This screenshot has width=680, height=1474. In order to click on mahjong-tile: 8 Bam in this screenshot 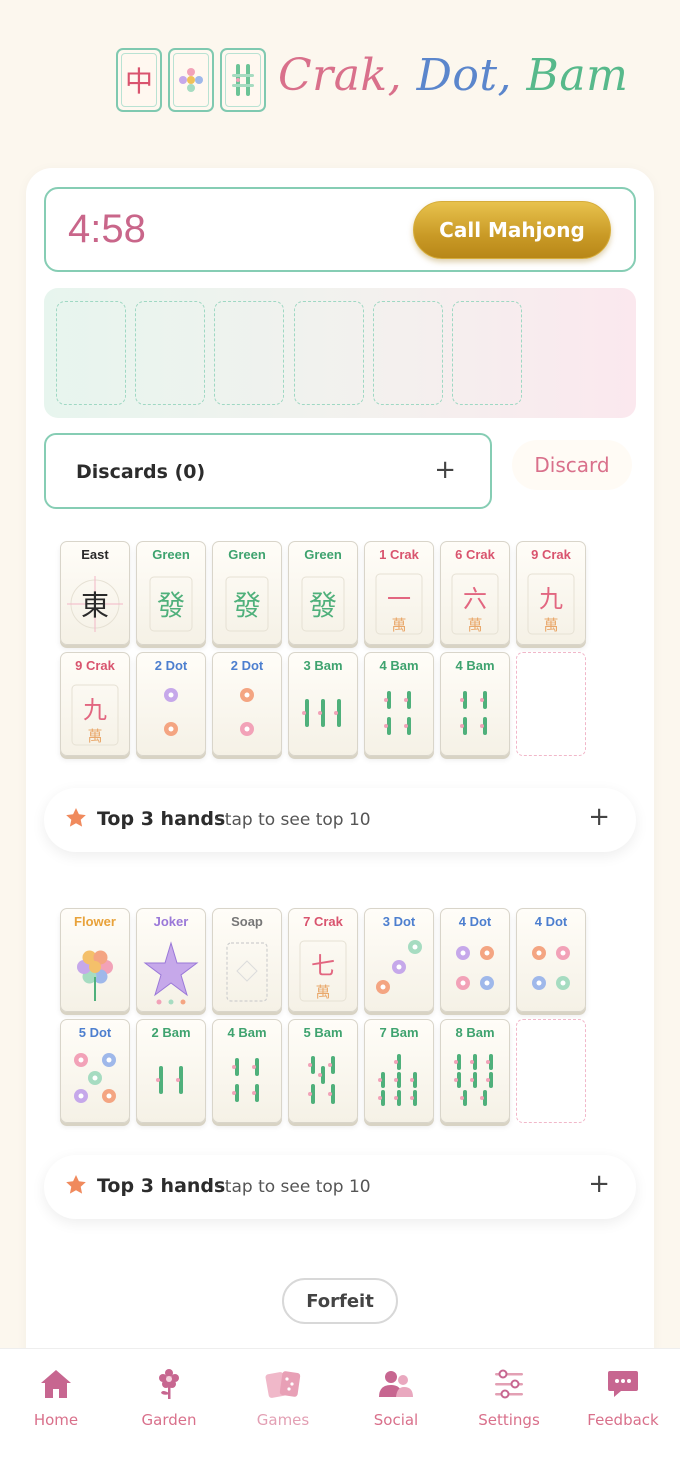, I will do `click(475, 1071)`.